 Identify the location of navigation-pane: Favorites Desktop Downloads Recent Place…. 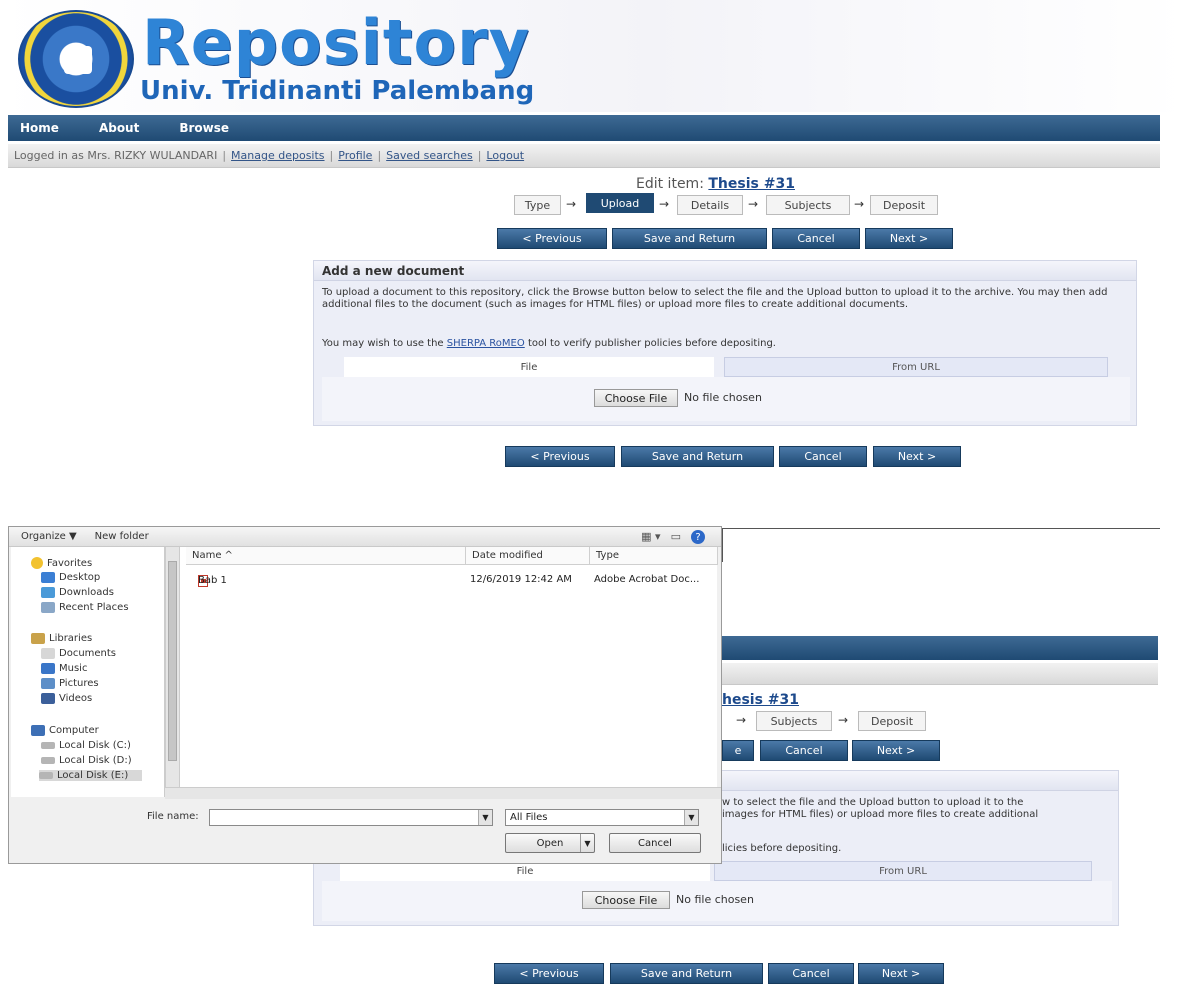
(88, 672).